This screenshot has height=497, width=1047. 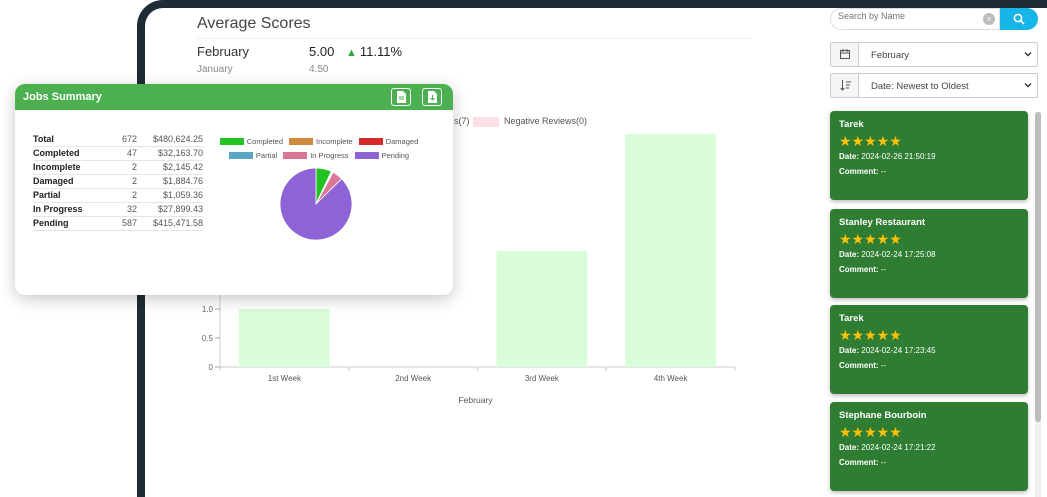 I want to click on pie-legend-item: Incomplete, so click(x=321, y=141).